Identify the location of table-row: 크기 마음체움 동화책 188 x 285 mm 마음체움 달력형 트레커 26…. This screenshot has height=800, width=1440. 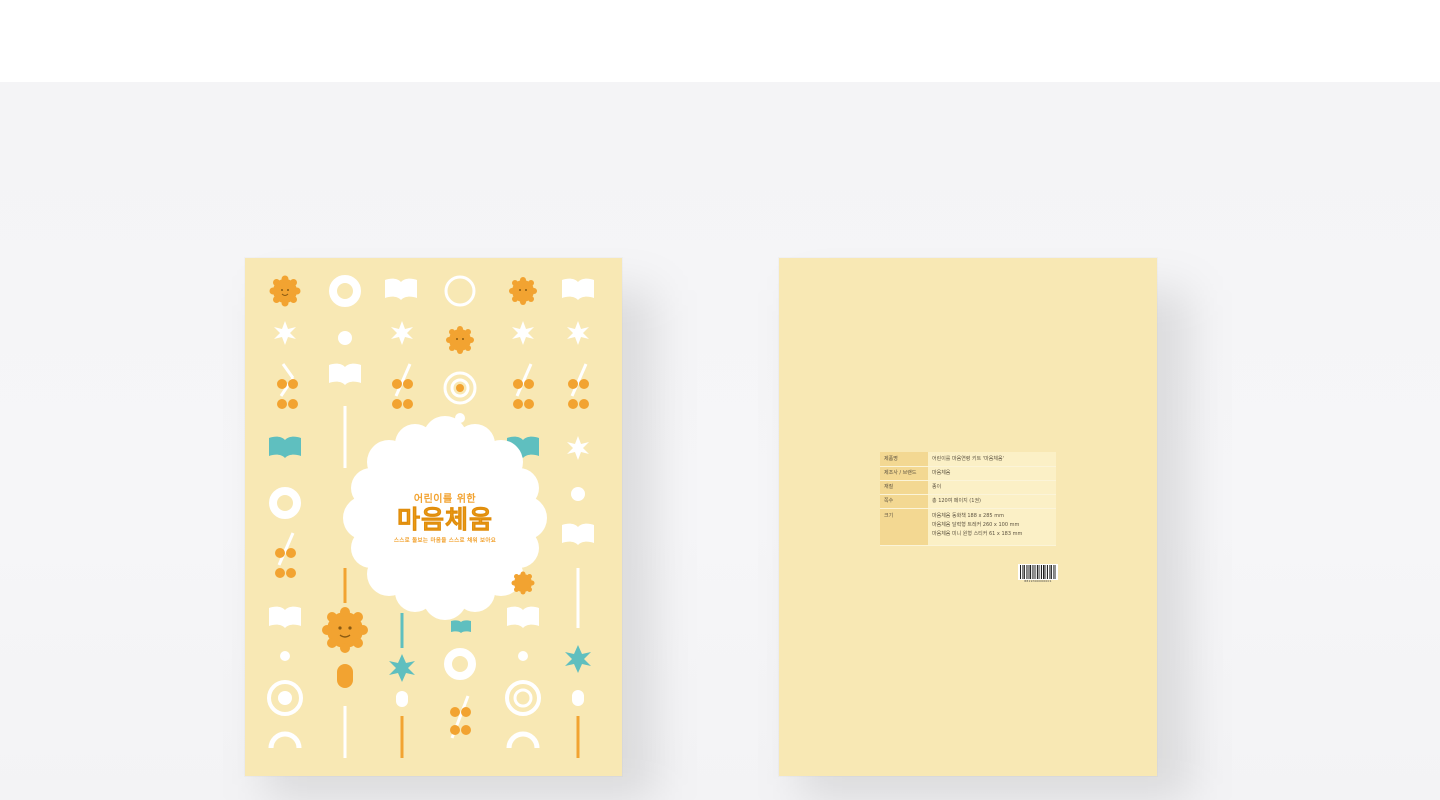
(968, 527).